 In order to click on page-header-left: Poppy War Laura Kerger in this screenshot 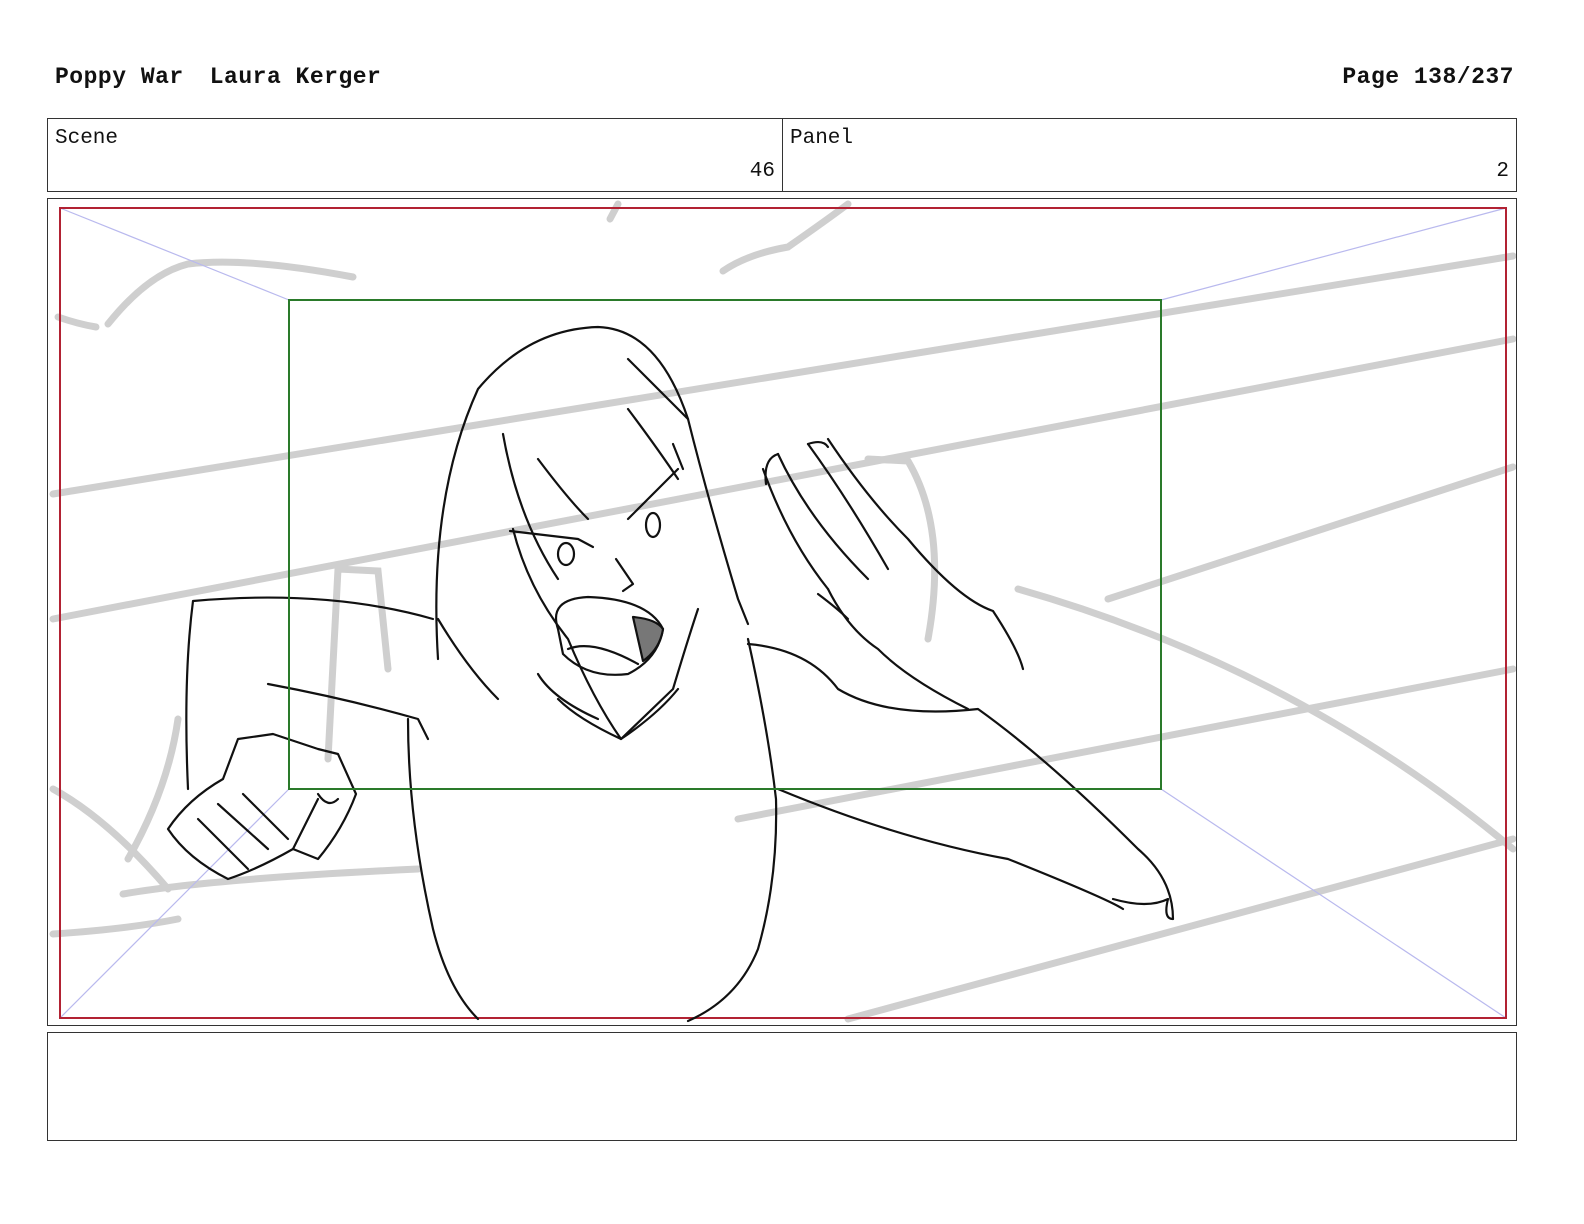, I will do `click(218, 77)`.